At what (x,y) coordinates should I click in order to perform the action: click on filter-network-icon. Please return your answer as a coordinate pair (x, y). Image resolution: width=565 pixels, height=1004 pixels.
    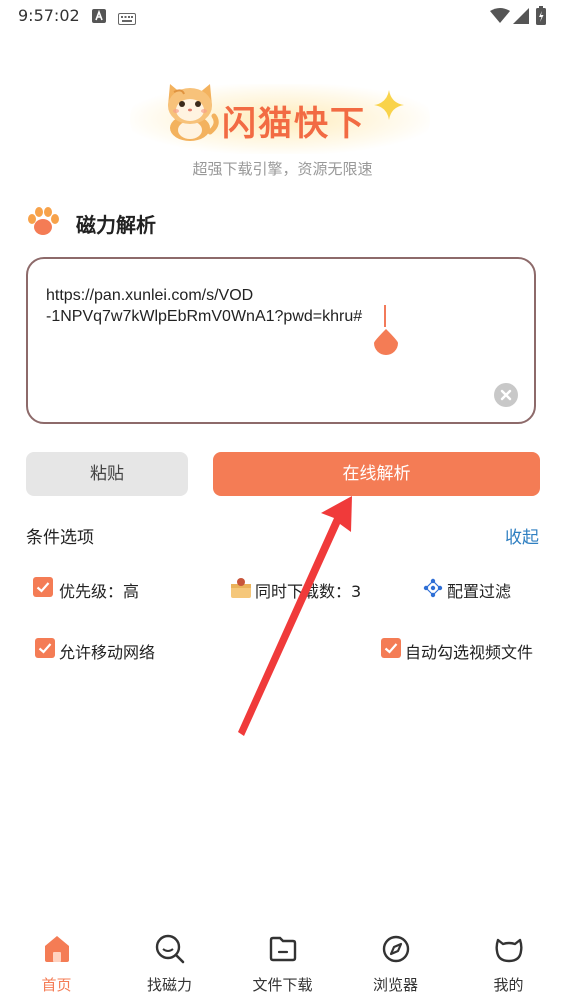
    Looking at the image, I should click on (433, 590).